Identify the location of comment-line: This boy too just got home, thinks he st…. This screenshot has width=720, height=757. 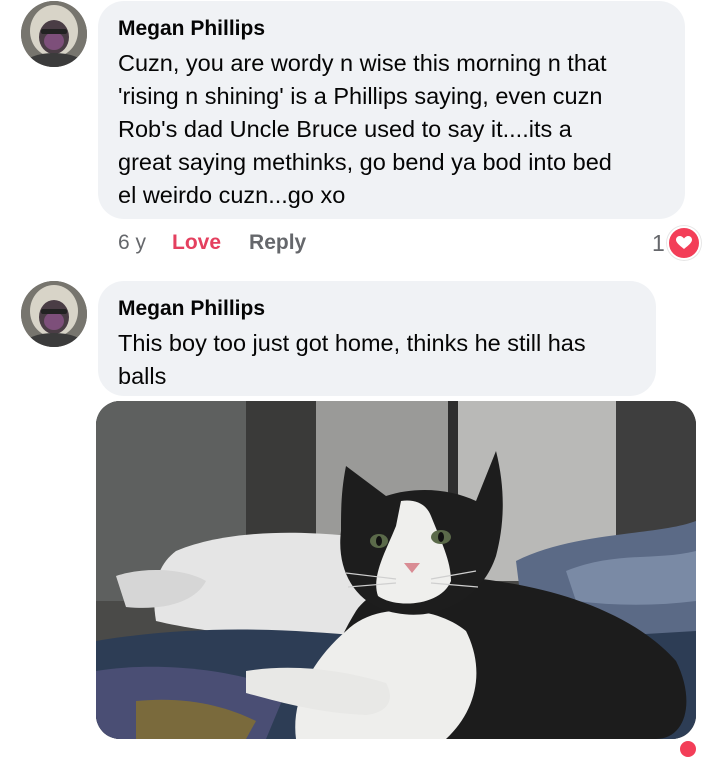
(352, 343).